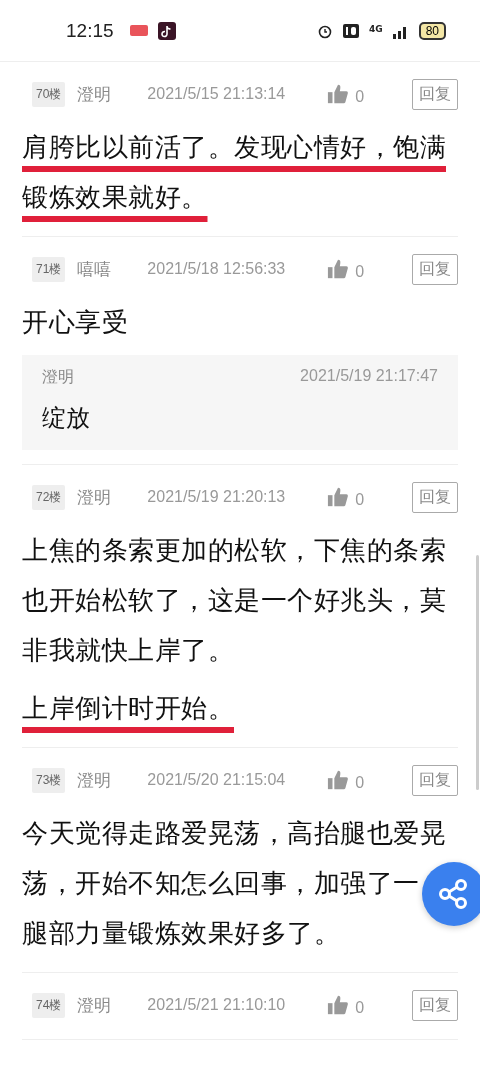 This screenshot has width=480, height=1066. Describe the element at coordinates (49, 269) in the screenshot. I see `floor-badge: 71楼` at that location.